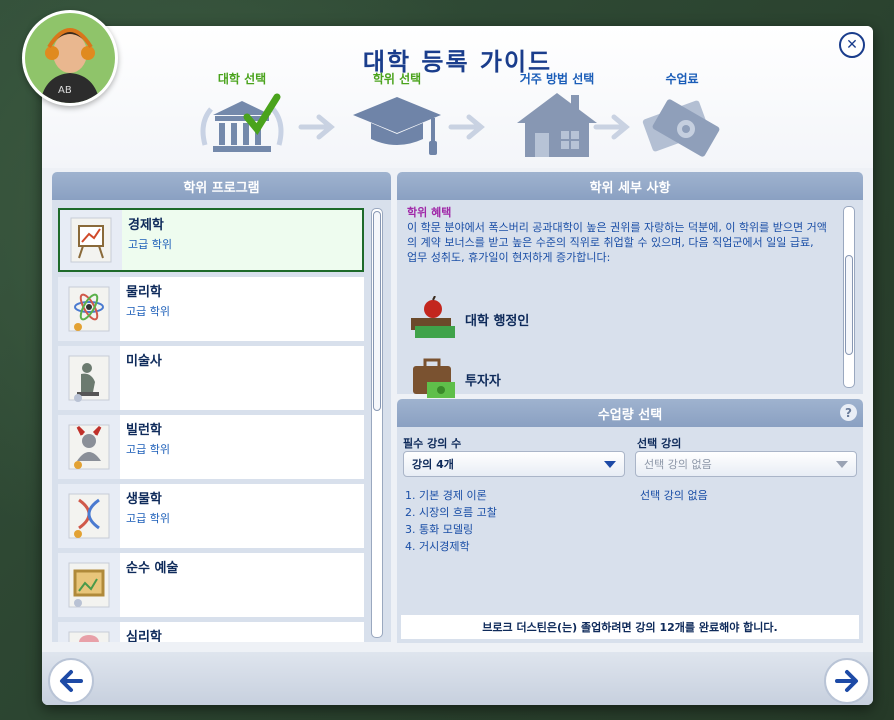  I want to click on elective-courses-dropdown: 선택 강의 없음, so click(746, 464).